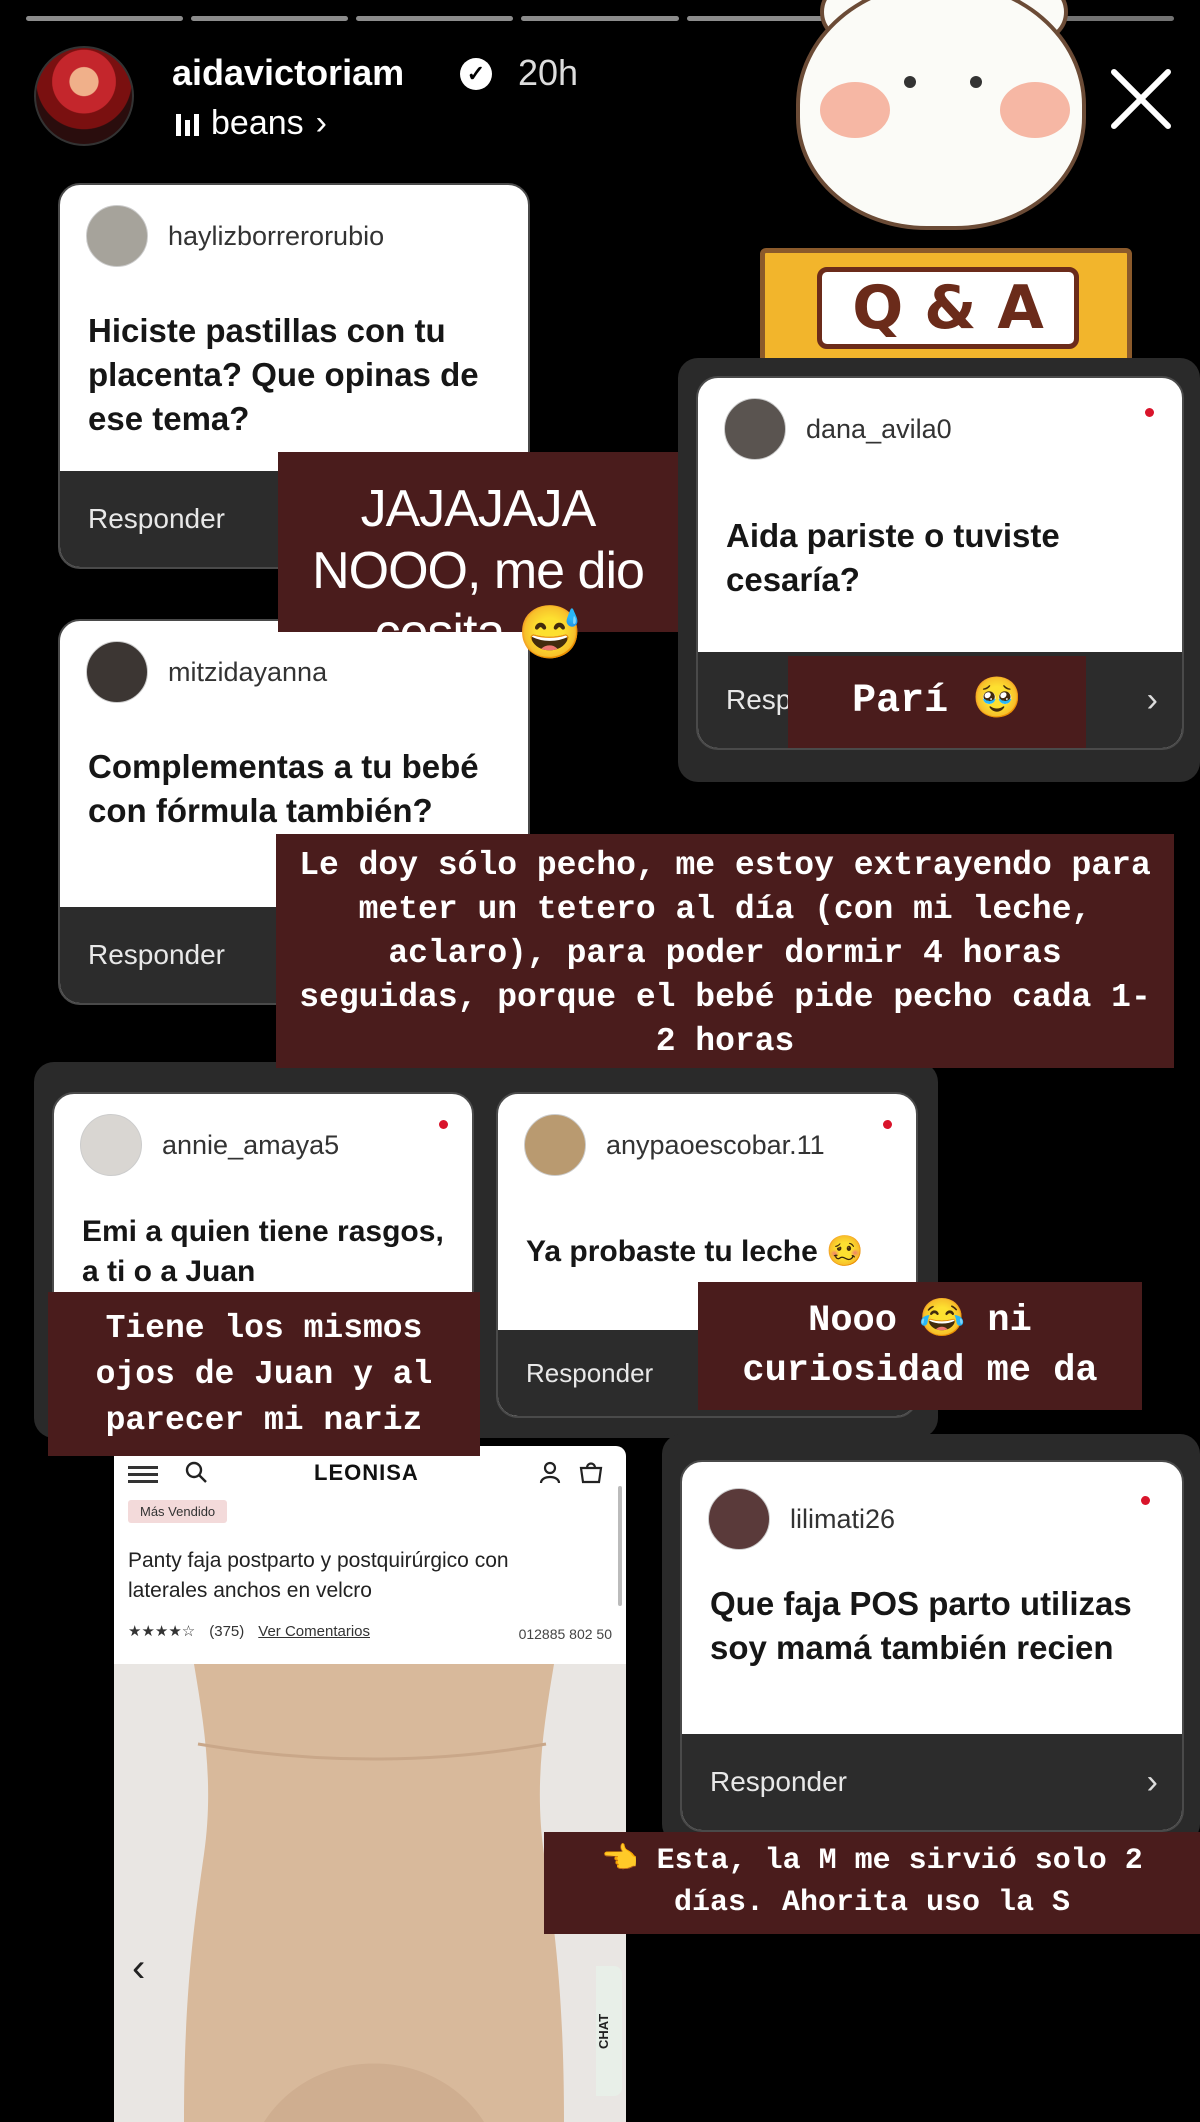 The image size is (1200, 2122). I want to click on product-sku: 012885 802 50, so click(565, 1634).